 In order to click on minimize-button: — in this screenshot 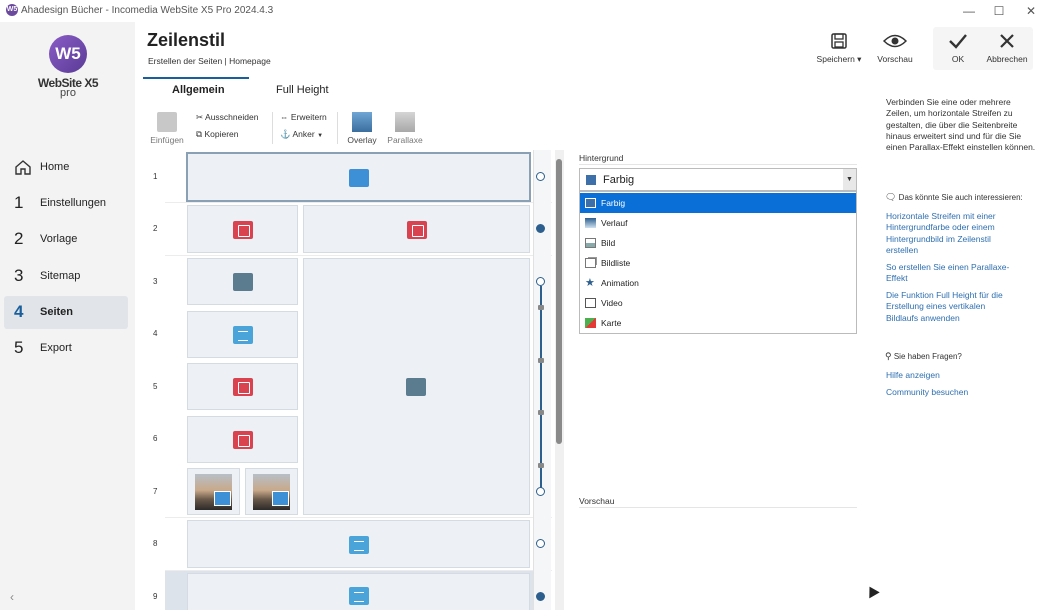, I will do `click(969, 11)`.